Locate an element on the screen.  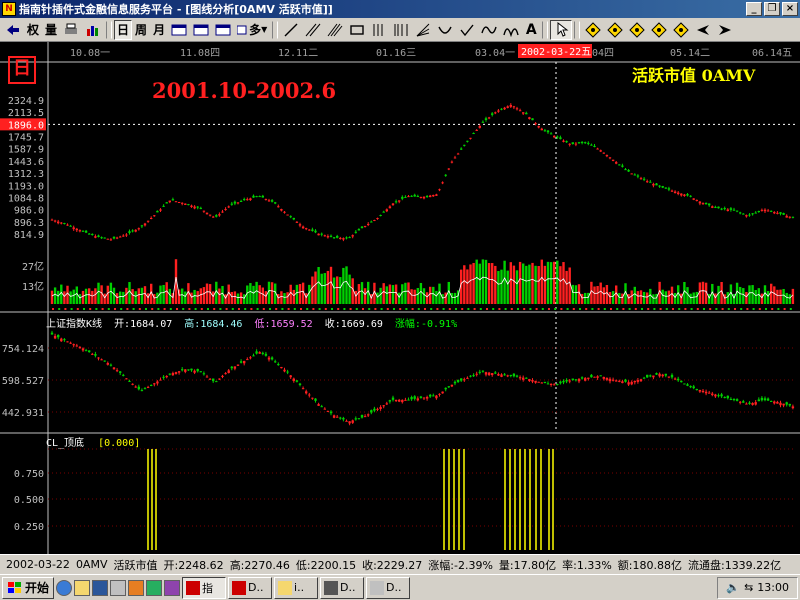
word-icon is located at coordinates (100, 587).